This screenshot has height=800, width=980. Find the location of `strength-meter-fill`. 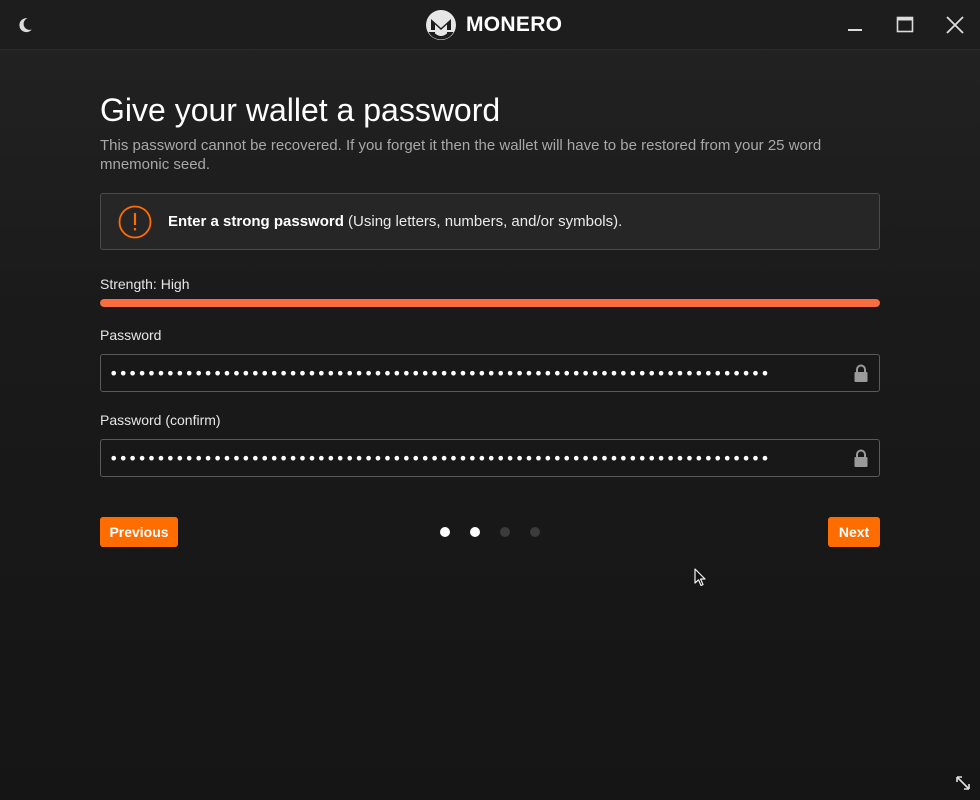

strength-meter-fill is located at coordinates (490, 303).